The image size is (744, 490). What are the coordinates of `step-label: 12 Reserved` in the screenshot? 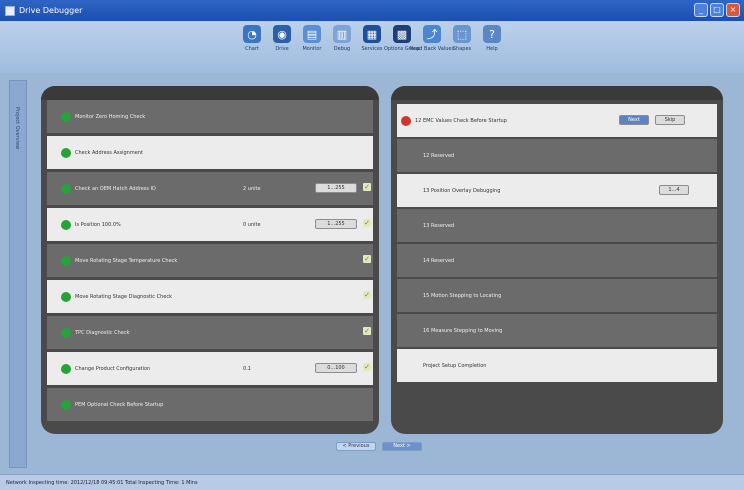 It's located at (439, 155).